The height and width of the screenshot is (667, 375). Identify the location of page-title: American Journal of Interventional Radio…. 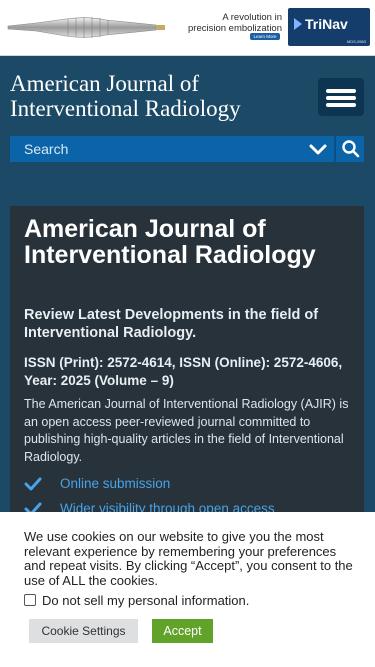
(170, 242).